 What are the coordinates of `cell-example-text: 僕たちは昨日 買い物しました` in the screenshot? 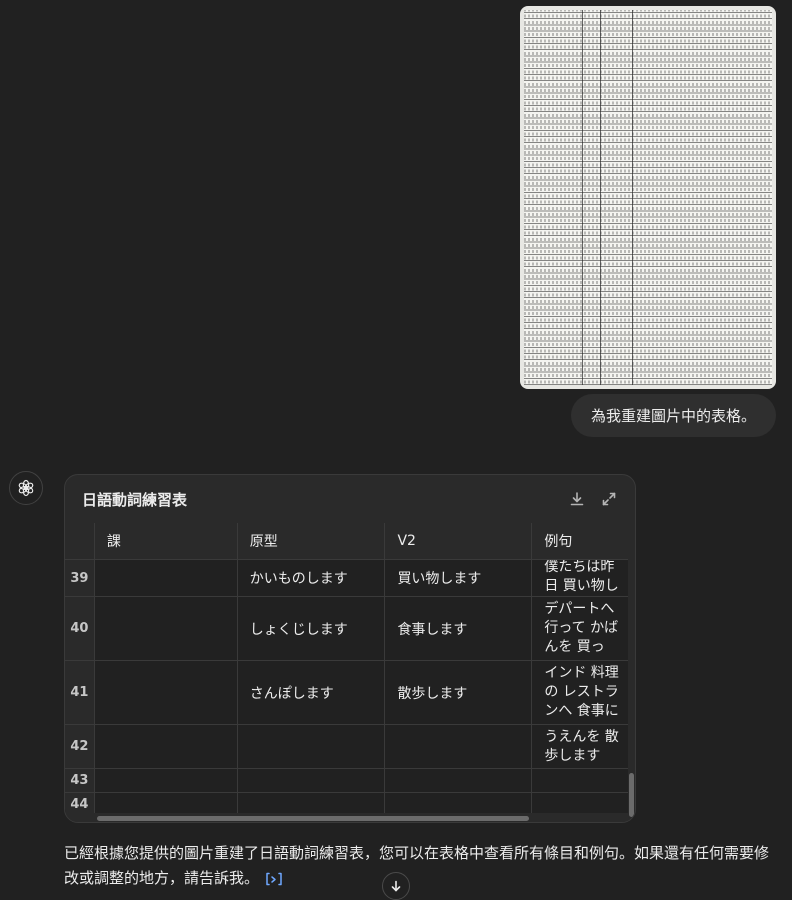 It's located at (581, 577).